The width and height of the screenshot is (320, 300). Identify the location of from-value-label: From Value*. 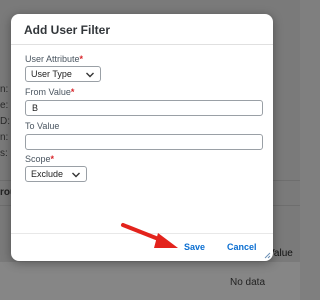
(49, 92).